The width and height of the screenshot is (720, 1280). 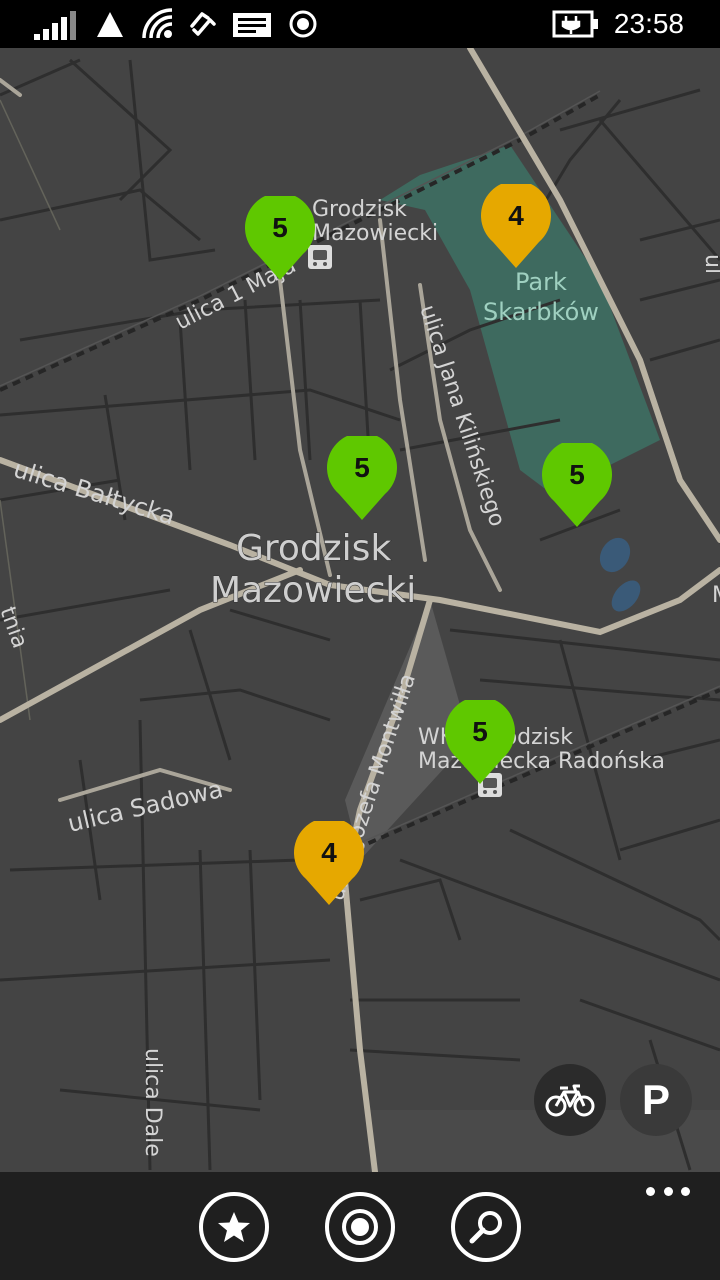 I want to click on station-label-grodzisk-1: Grodzisk, so click(x=359, y=209).